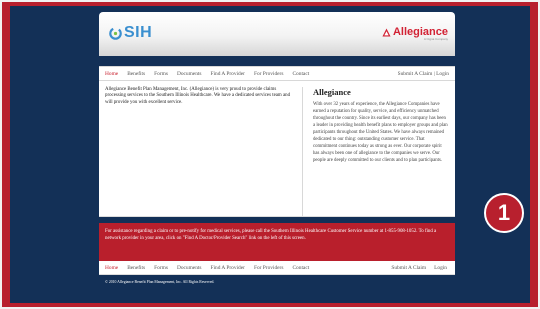  I want to click on sih-logo: SIH, so click(130, 33).